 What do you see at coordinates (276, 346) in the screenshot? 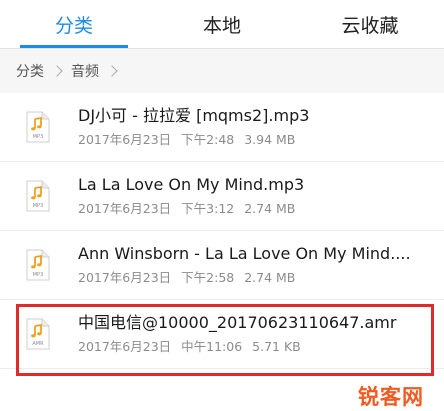
I see `file-size: 5.71 KB` at bounding box center [276, 346].